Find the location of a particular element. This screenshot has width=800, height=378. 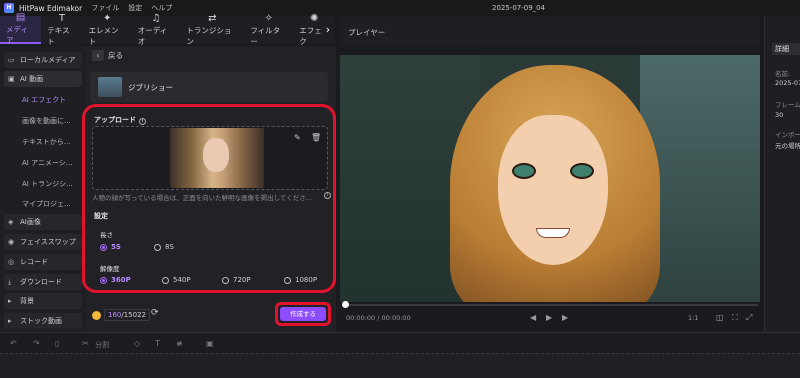

timeline-track is located at coordinates (400, 365).